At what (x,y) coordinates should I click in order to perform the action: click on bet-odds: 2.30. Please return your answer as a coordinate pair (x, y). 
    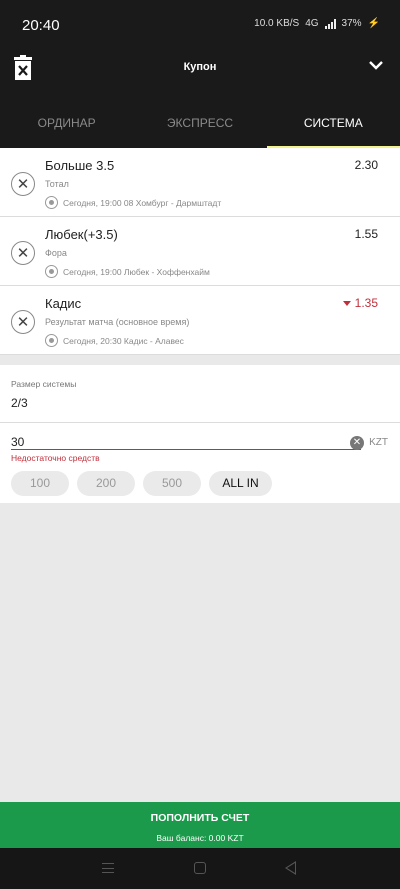
    Looking at the image, I should click on (366, 165).